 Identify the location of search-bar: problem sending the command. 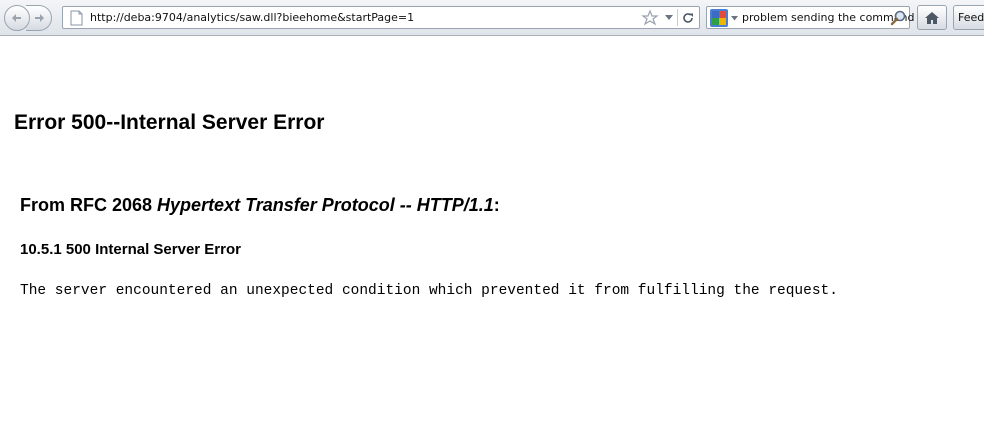
(810, 17).